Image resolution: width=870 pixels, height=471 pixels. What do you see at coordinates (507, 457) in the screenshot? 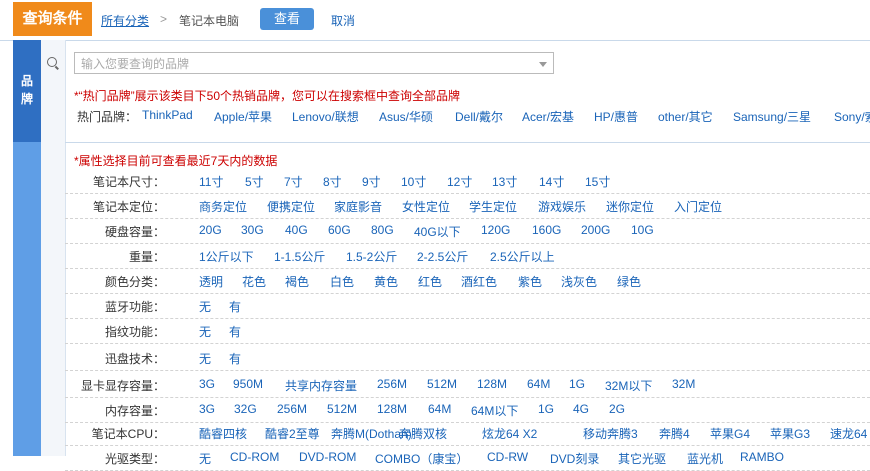
I see `attribute-option: CD-RW` at bounding box center [507, 457].